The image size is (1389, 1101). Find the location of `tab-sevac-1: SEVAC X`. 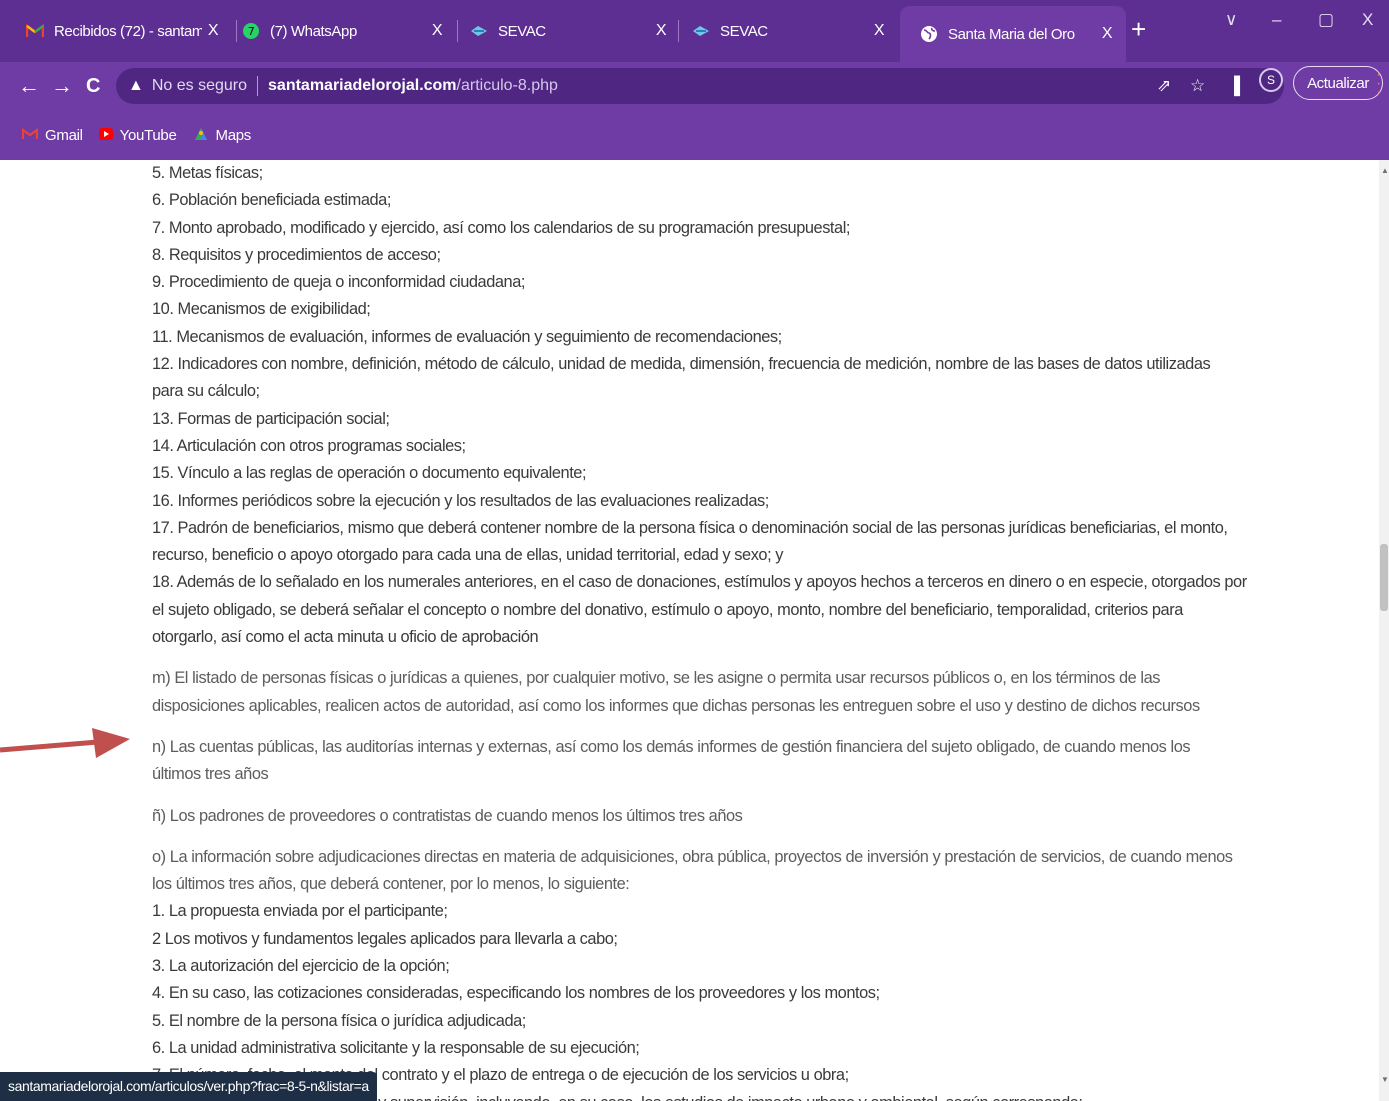

tab-sevac-1: SEVAC X is located at coordinates (565, 31).